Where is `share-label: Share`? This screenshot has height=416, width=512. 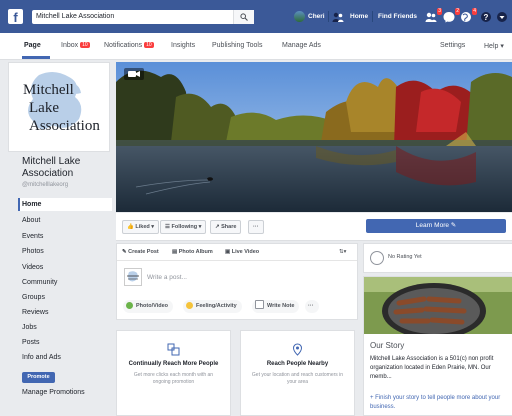
share-label: Share is located at coordinates (229, 227).